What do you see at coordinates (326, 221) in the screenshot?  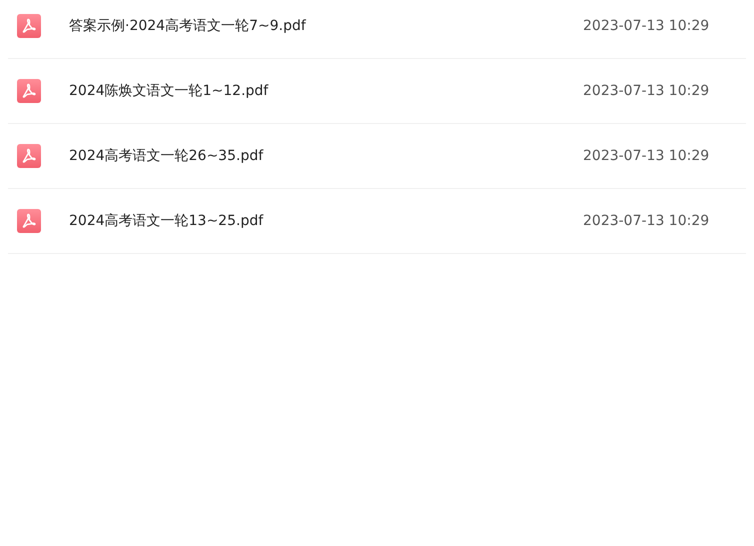 I see `file-name: 2024高考语文一轮13~25.pdf` at bounding box center [326, 221].